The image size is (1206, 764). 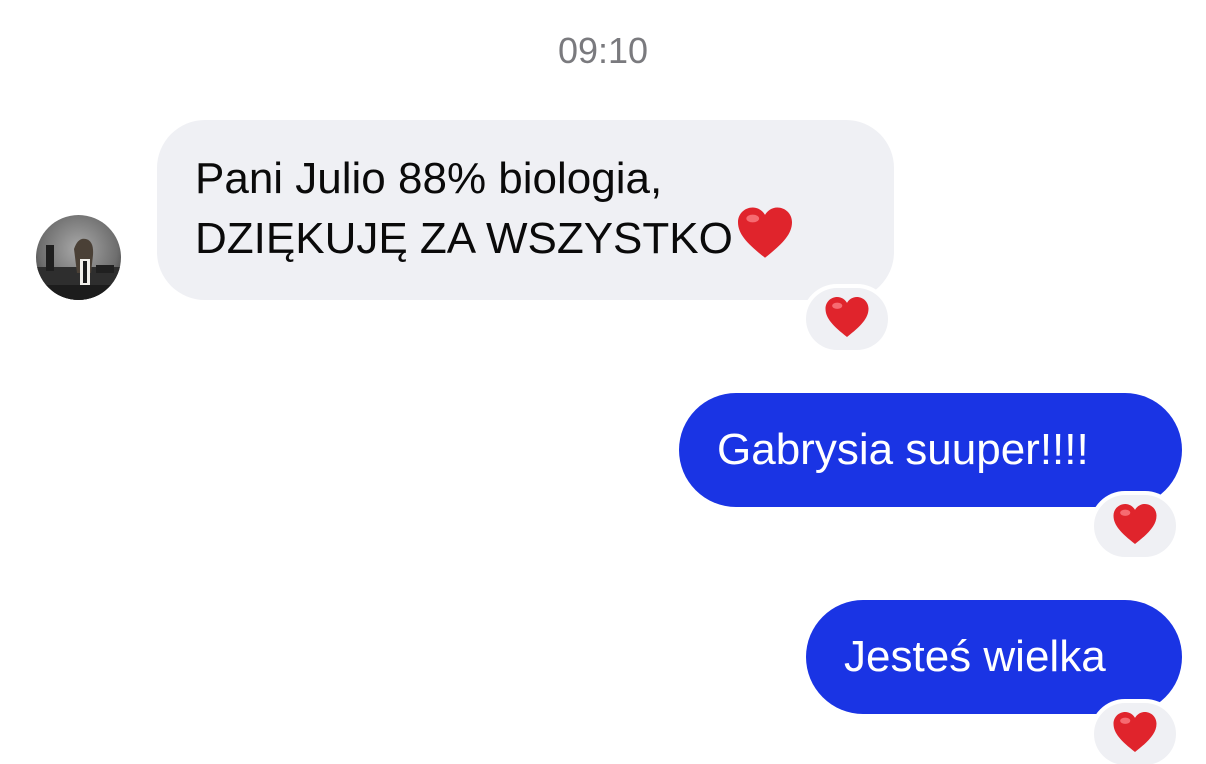 What do you see at coordinates (429, 178) in the screenshot?
I see `message-line: Pani Julio 88% biologia,` at bounding box center [429, 178].